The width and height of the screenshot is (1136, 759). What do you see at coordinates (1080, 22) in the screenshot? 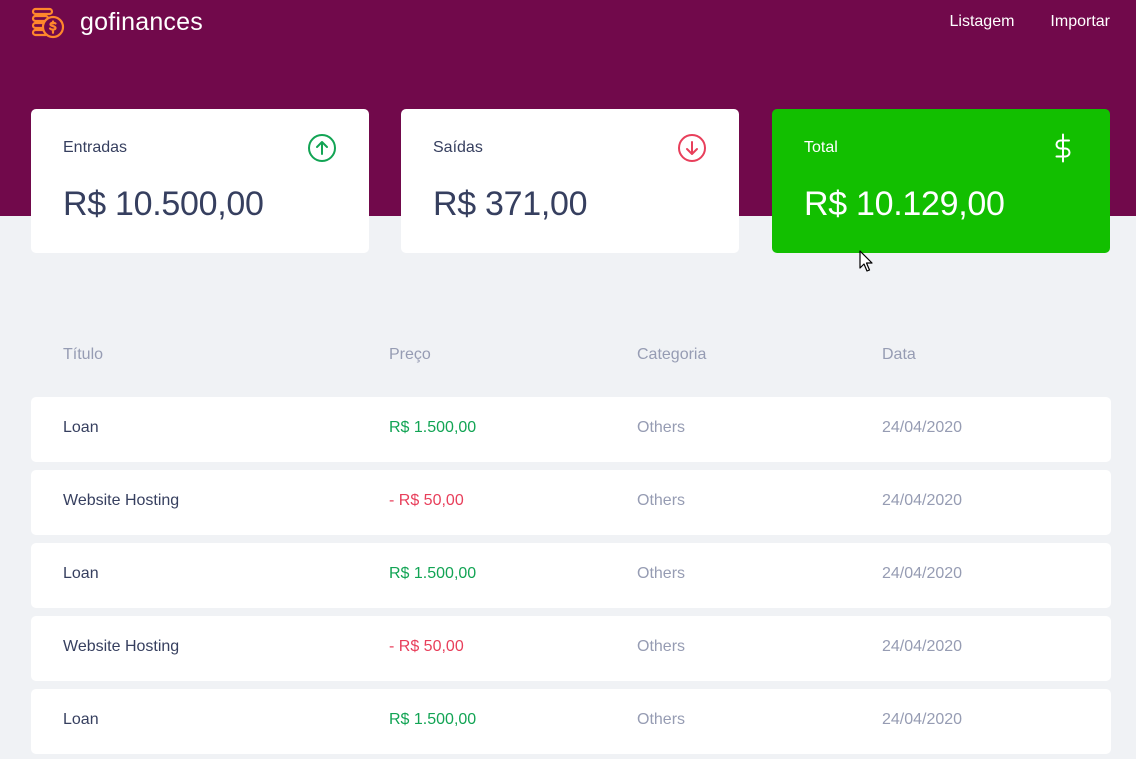
I see `nav-importar: Importar` at bounding box center [1080, 22].